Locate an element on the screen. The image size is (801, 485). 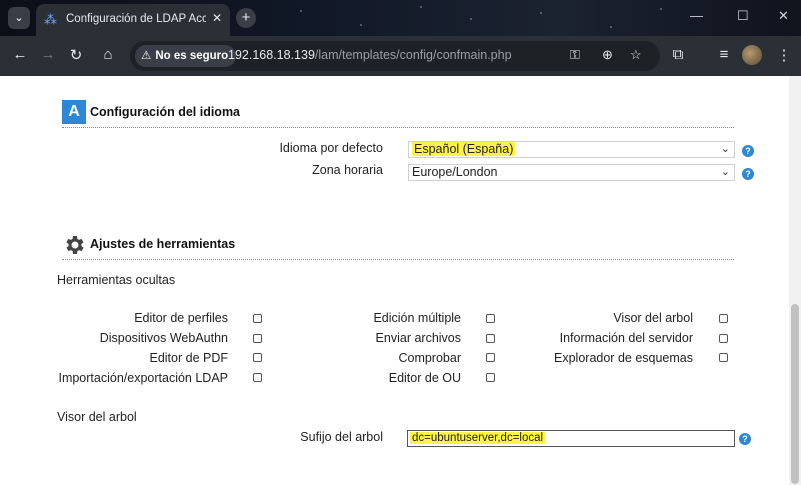
tool-label-server-info: Información del servidor is located at coordinates (626, 338).